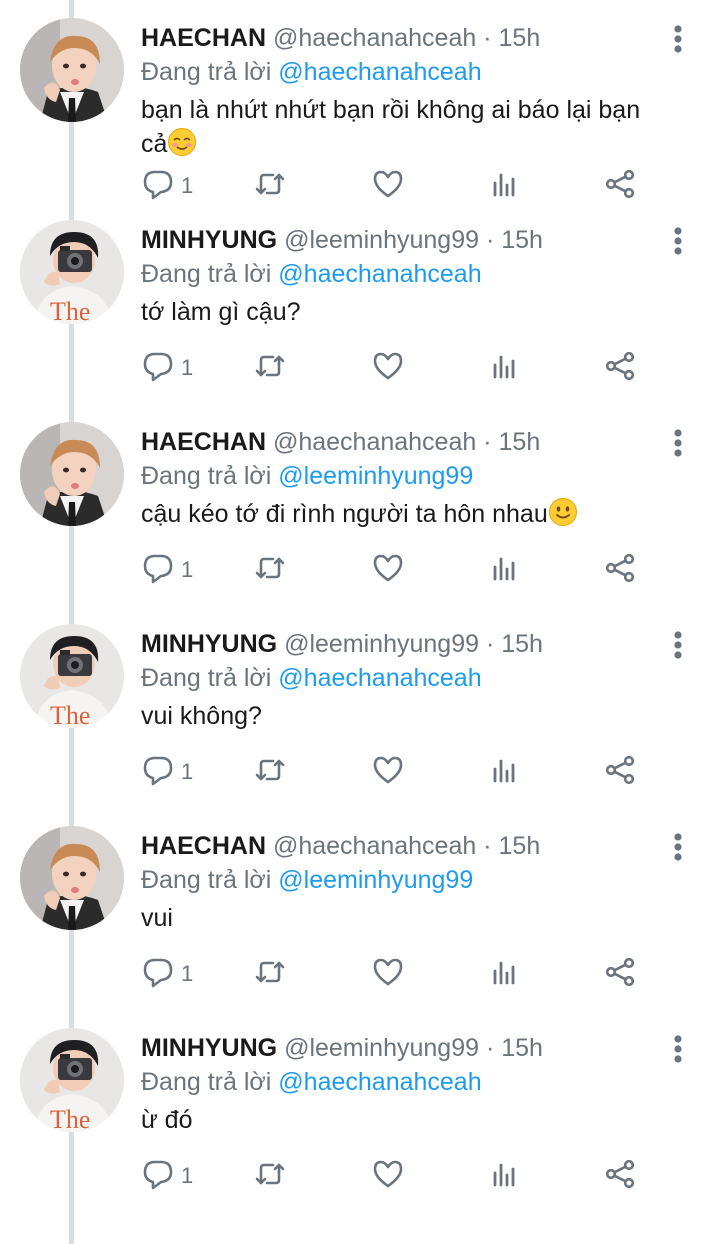 This screenshot has width=720, height=1244. I want to click on like-icon, so click(388, 570).